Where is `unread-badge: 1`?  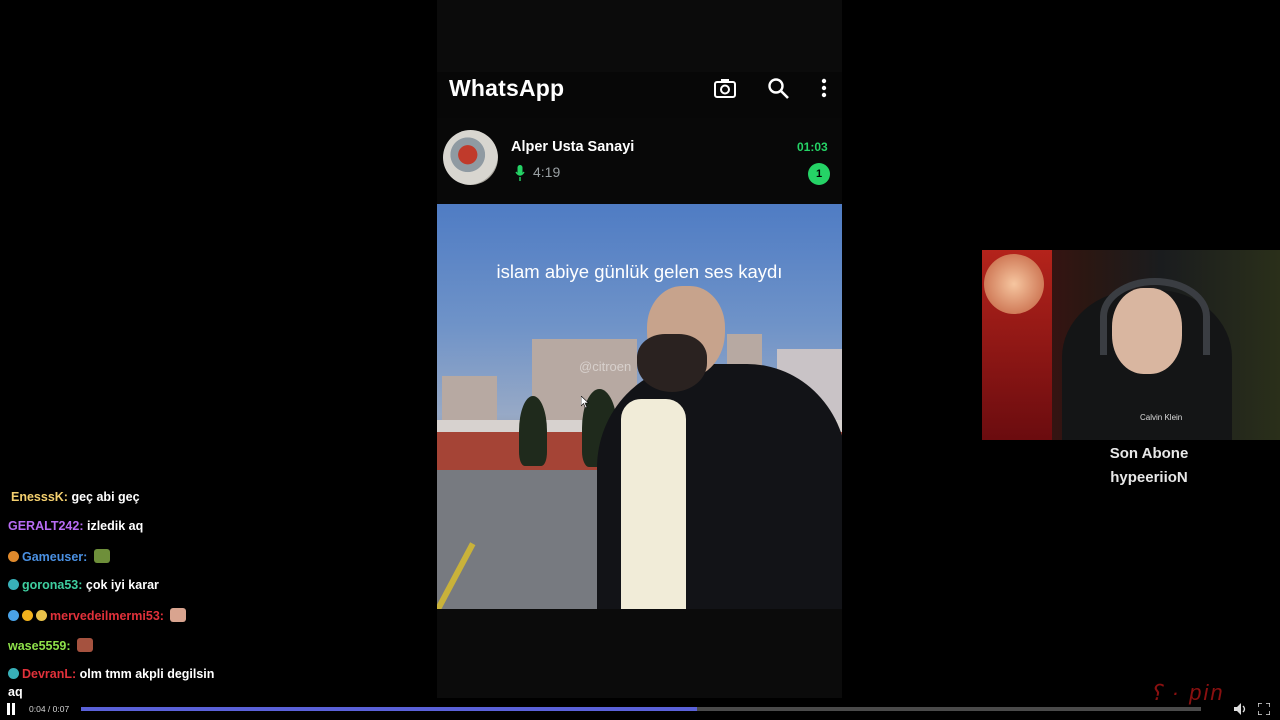
unread-badge: 1 is located at coordinates (819, 174).